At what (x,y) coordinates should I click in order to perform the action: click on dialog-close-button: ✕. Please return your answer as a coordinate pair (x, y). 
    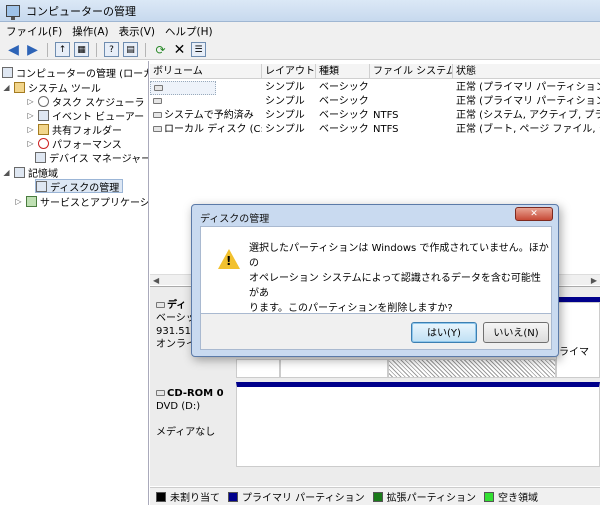
    Looking at the image, I should click on (534, 214).